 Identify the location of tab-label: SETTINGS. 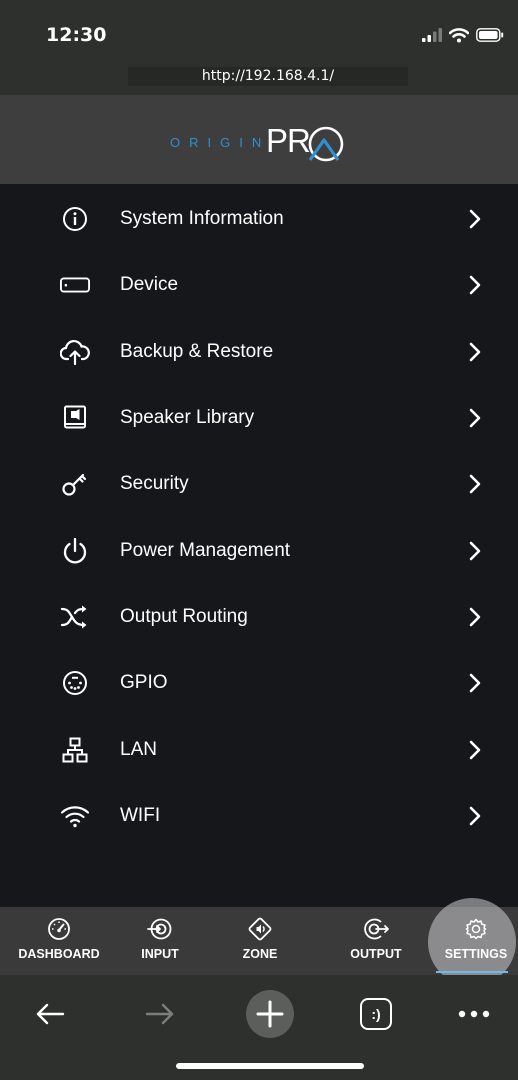
(476, 954).